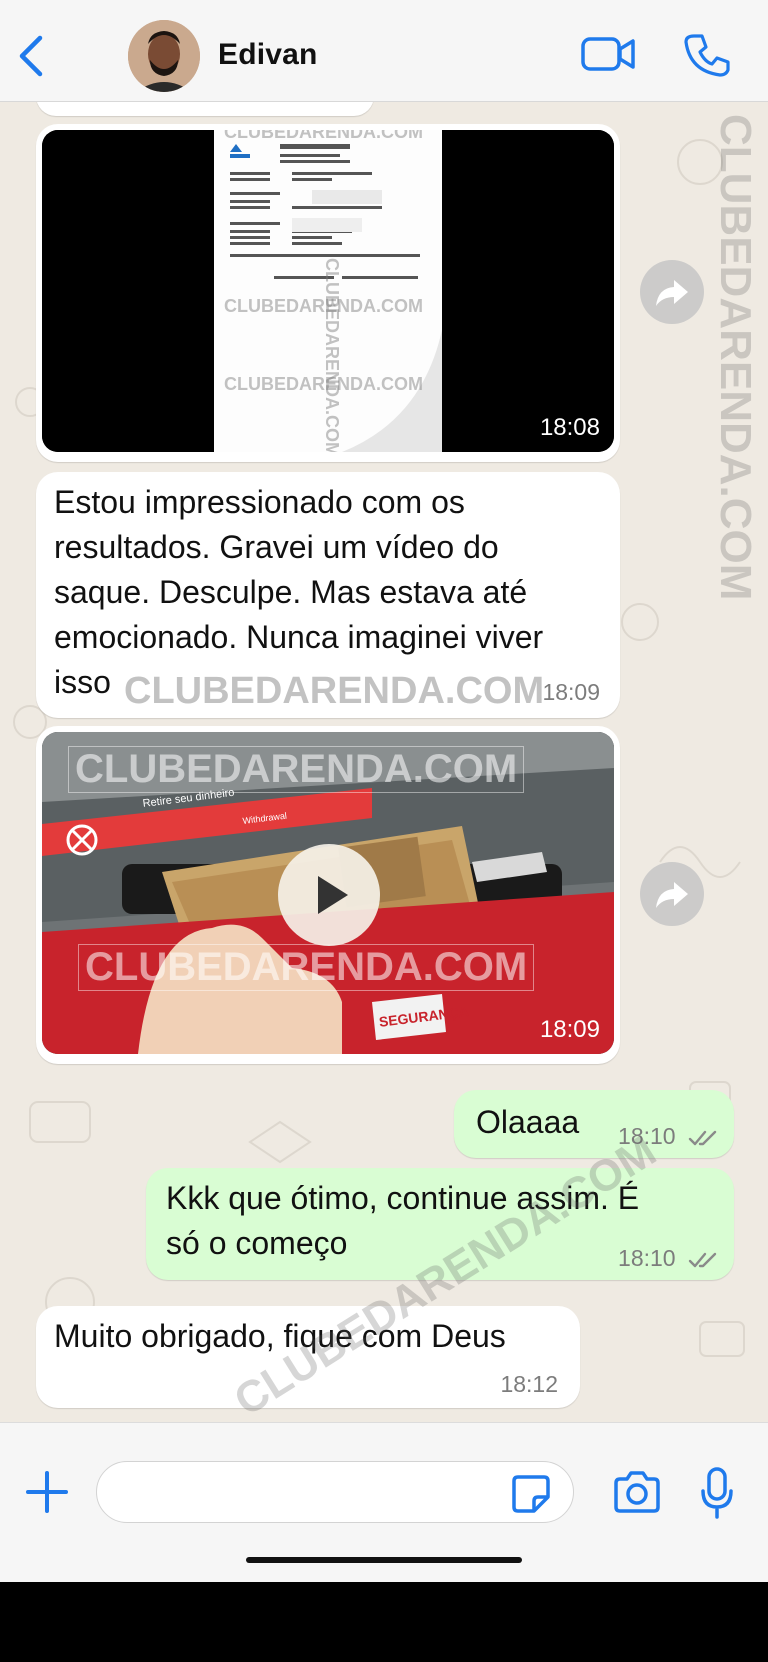  Describe the element at coordinates (528, 1122) in the screenshot. I see `message-text: Olaaaa` at that location.